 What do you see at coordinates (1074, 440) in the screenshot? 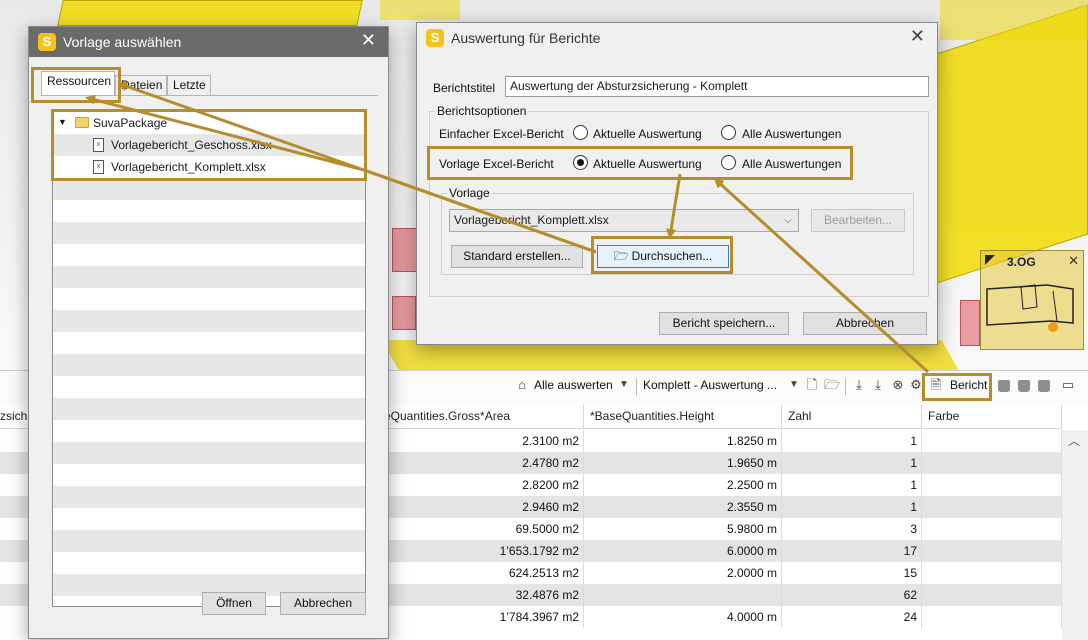
I see `chevron-up-icon: ︿` at bounding box center [1074, 440].